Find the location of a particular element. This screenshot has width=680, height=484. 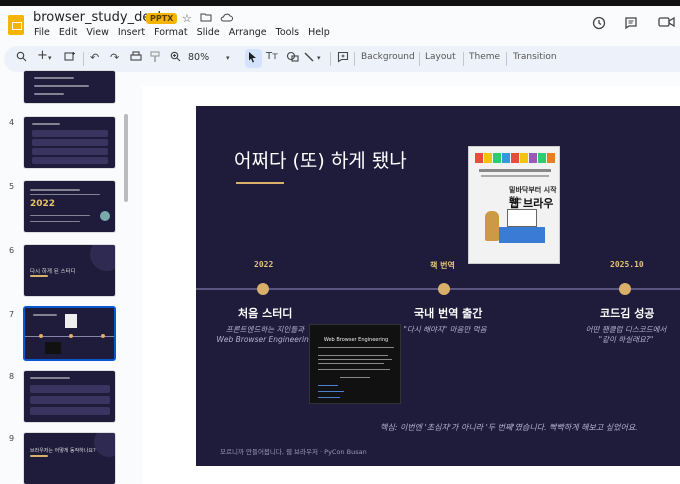

timeline-event: 처음 스터디 is located at coordinates (265, 313).